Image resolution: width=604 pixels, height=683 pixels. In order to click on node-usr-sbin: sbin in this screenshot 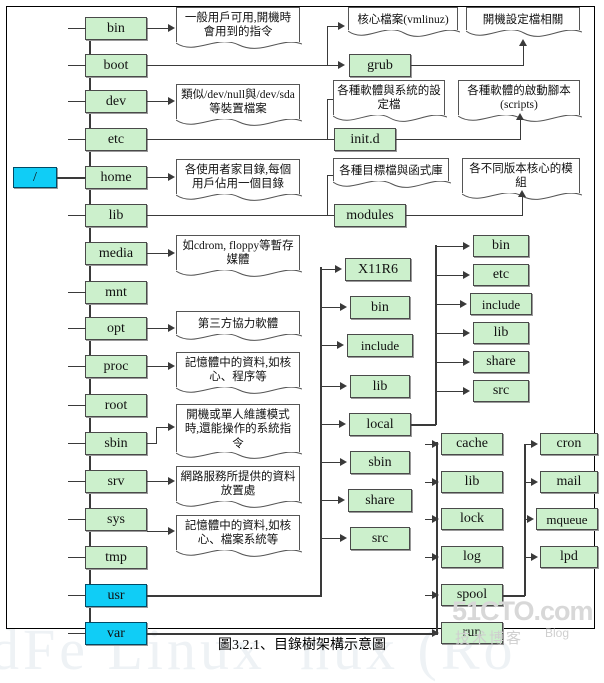, I will do `click(380, 462)`.